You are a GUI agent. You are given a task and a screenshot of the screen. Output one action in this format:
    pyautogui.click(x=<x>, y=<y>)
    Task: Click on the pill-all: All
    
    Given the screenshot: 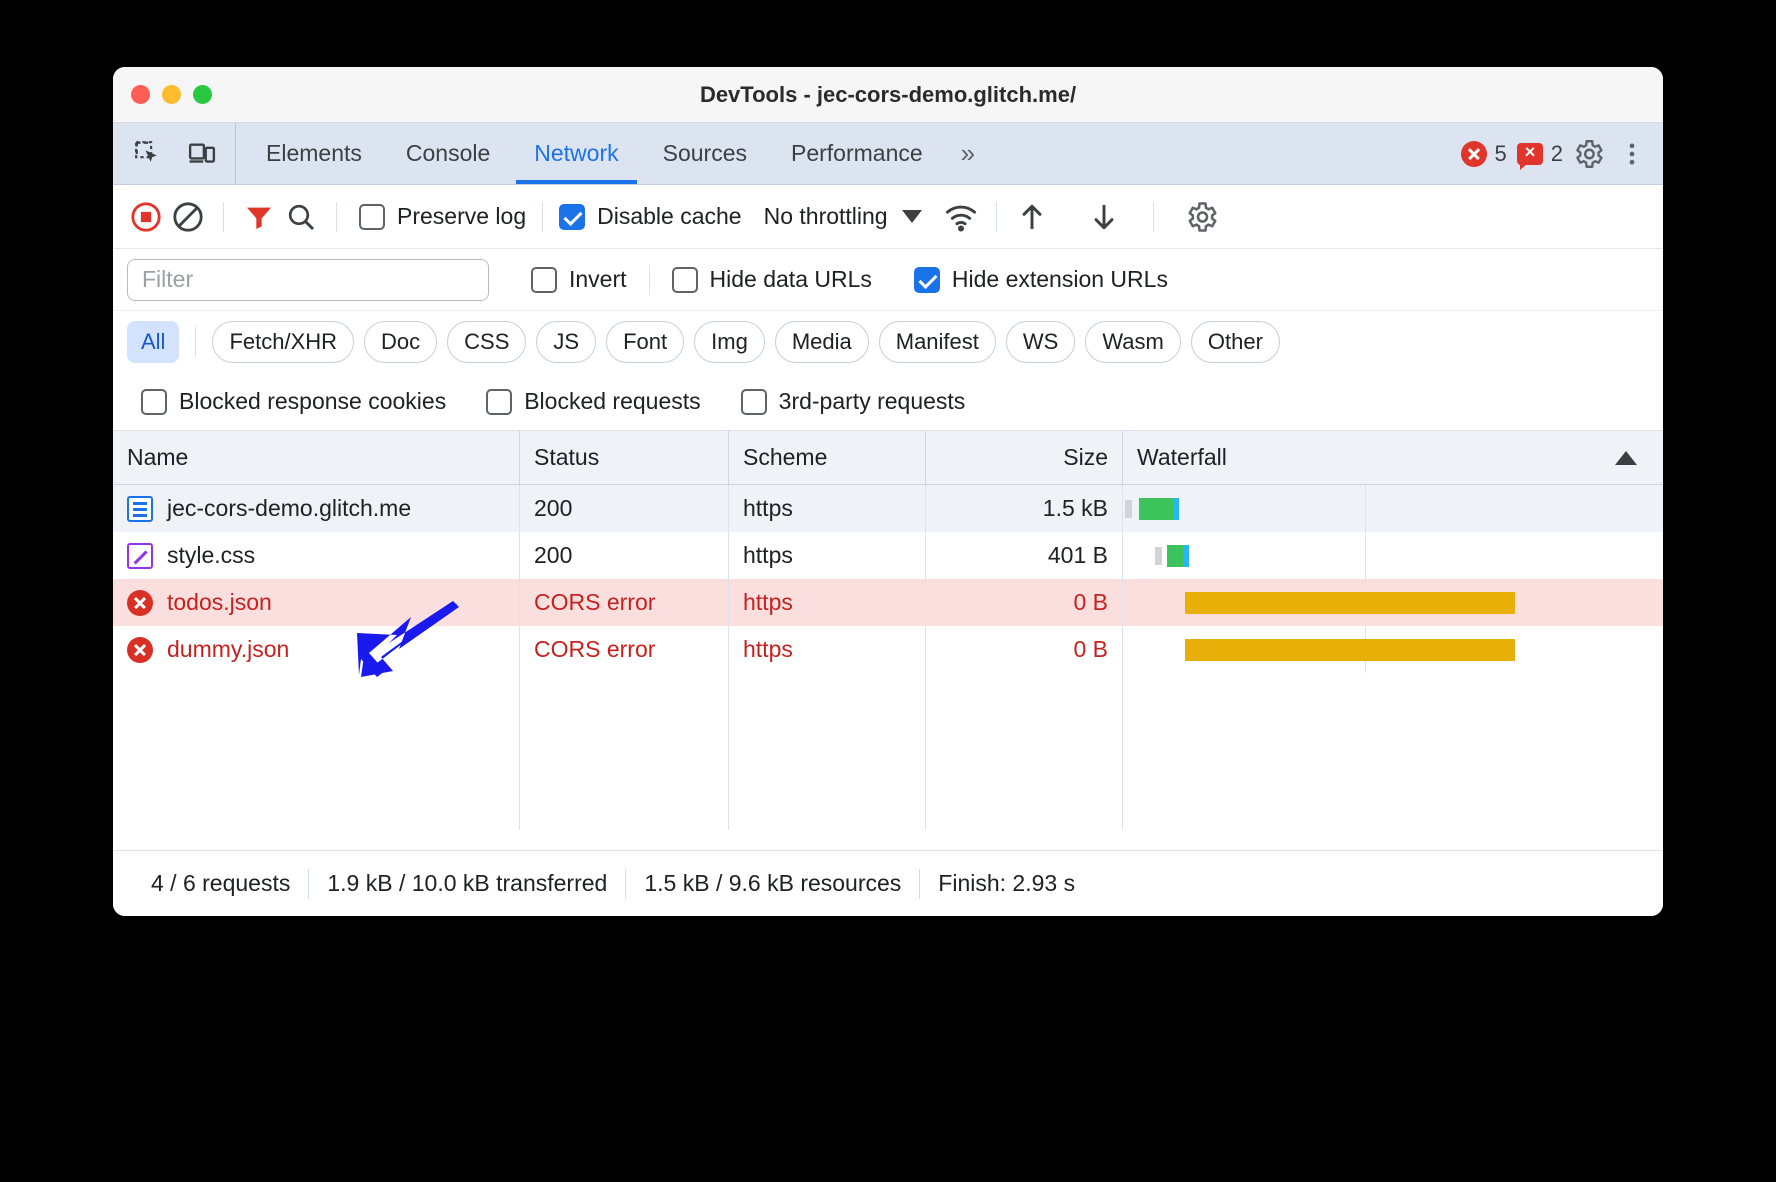 What is the action you would take?
    pyautogui.click(x=153, y=342)
    